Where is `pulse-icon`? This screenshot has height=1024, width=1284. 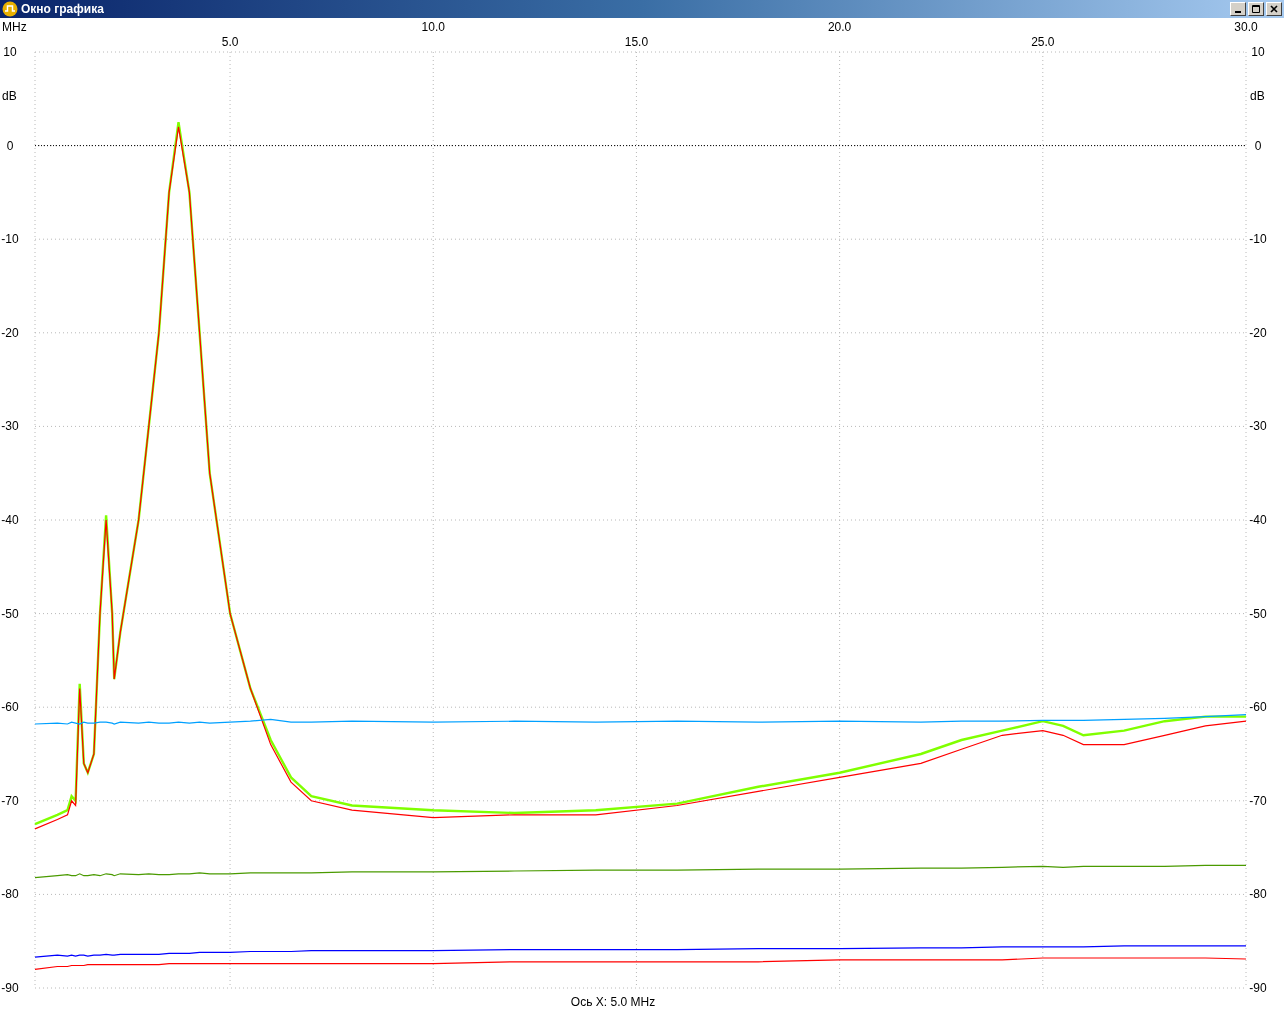
pulse-icon is located at coordinates (10, 9).